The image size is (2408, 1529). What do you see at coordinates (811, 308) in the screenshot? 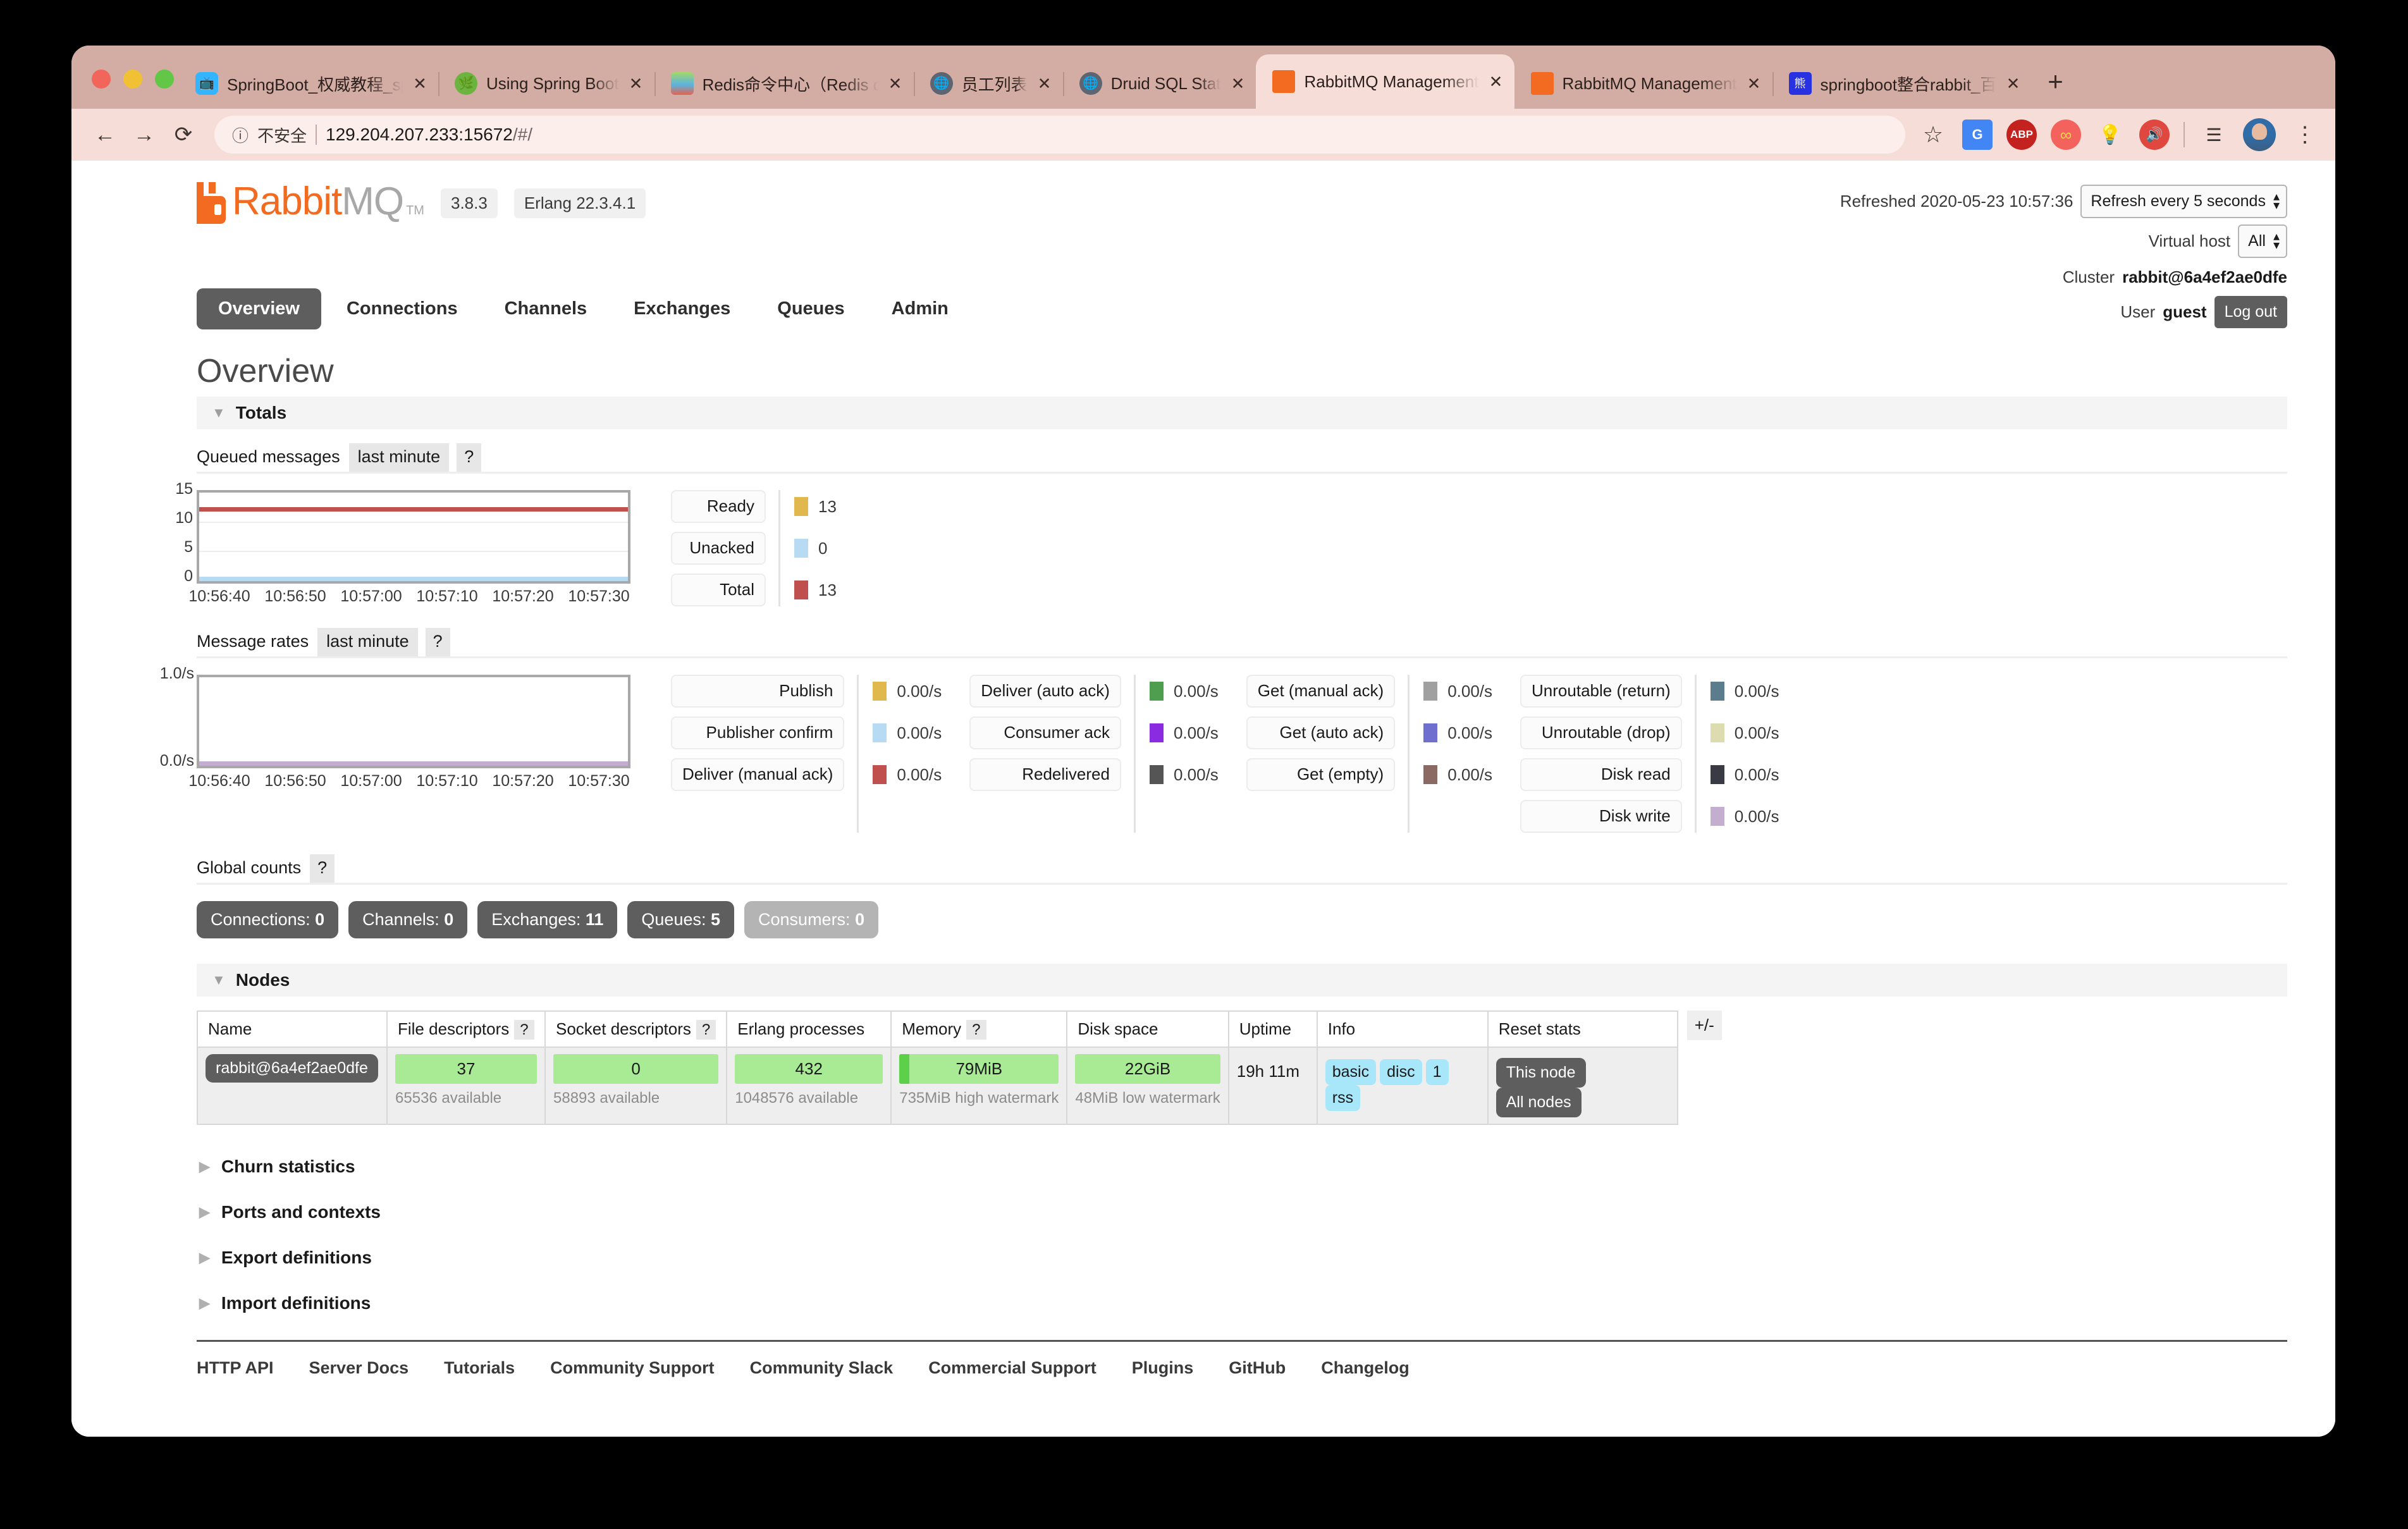
I see `tab-queues: Queues` at bounding box center [811, 308].